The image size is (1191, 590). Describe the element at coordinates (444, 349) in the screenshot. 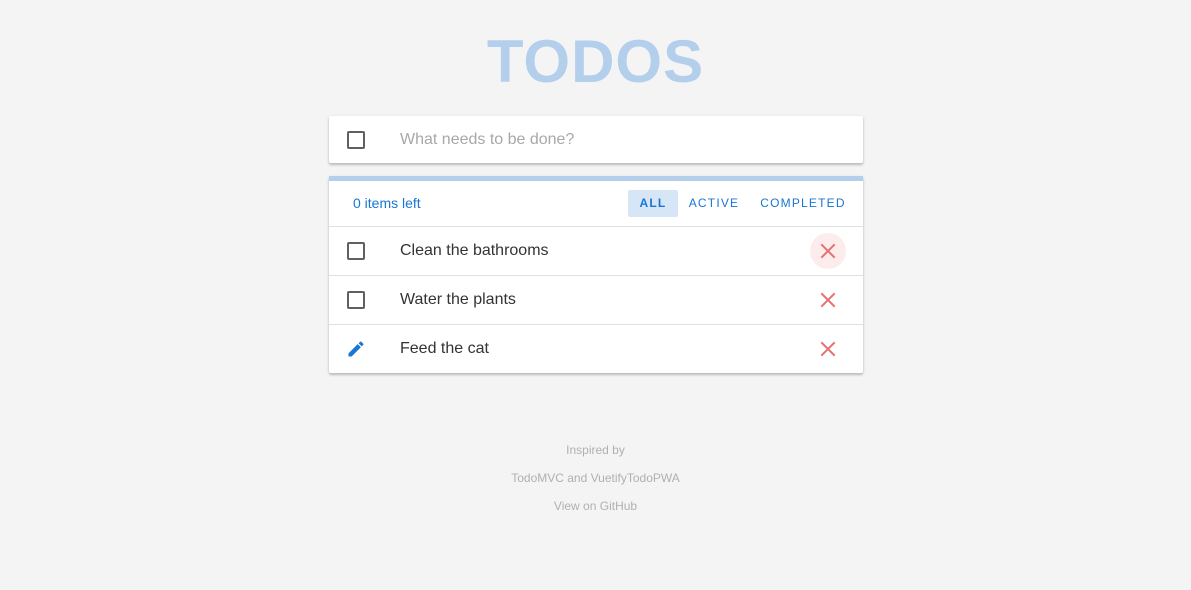

I see `todo-text: Feed the cat` at that location.